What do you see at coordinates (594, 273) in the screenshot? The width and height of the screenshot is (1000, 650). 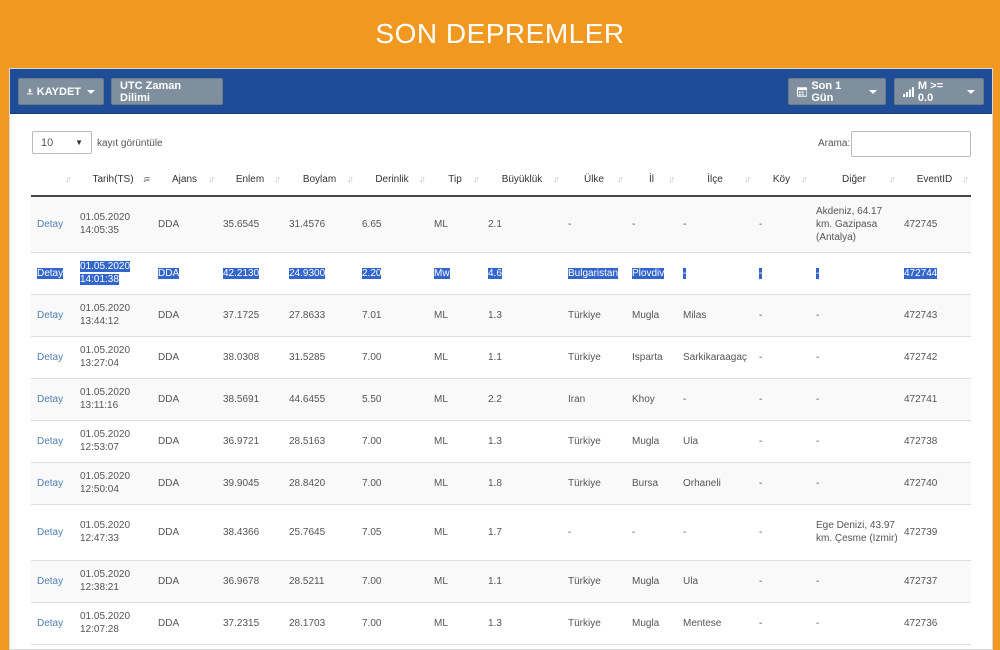 I see `cell-country: Bulgaristan` at bounding box center [594, 273].